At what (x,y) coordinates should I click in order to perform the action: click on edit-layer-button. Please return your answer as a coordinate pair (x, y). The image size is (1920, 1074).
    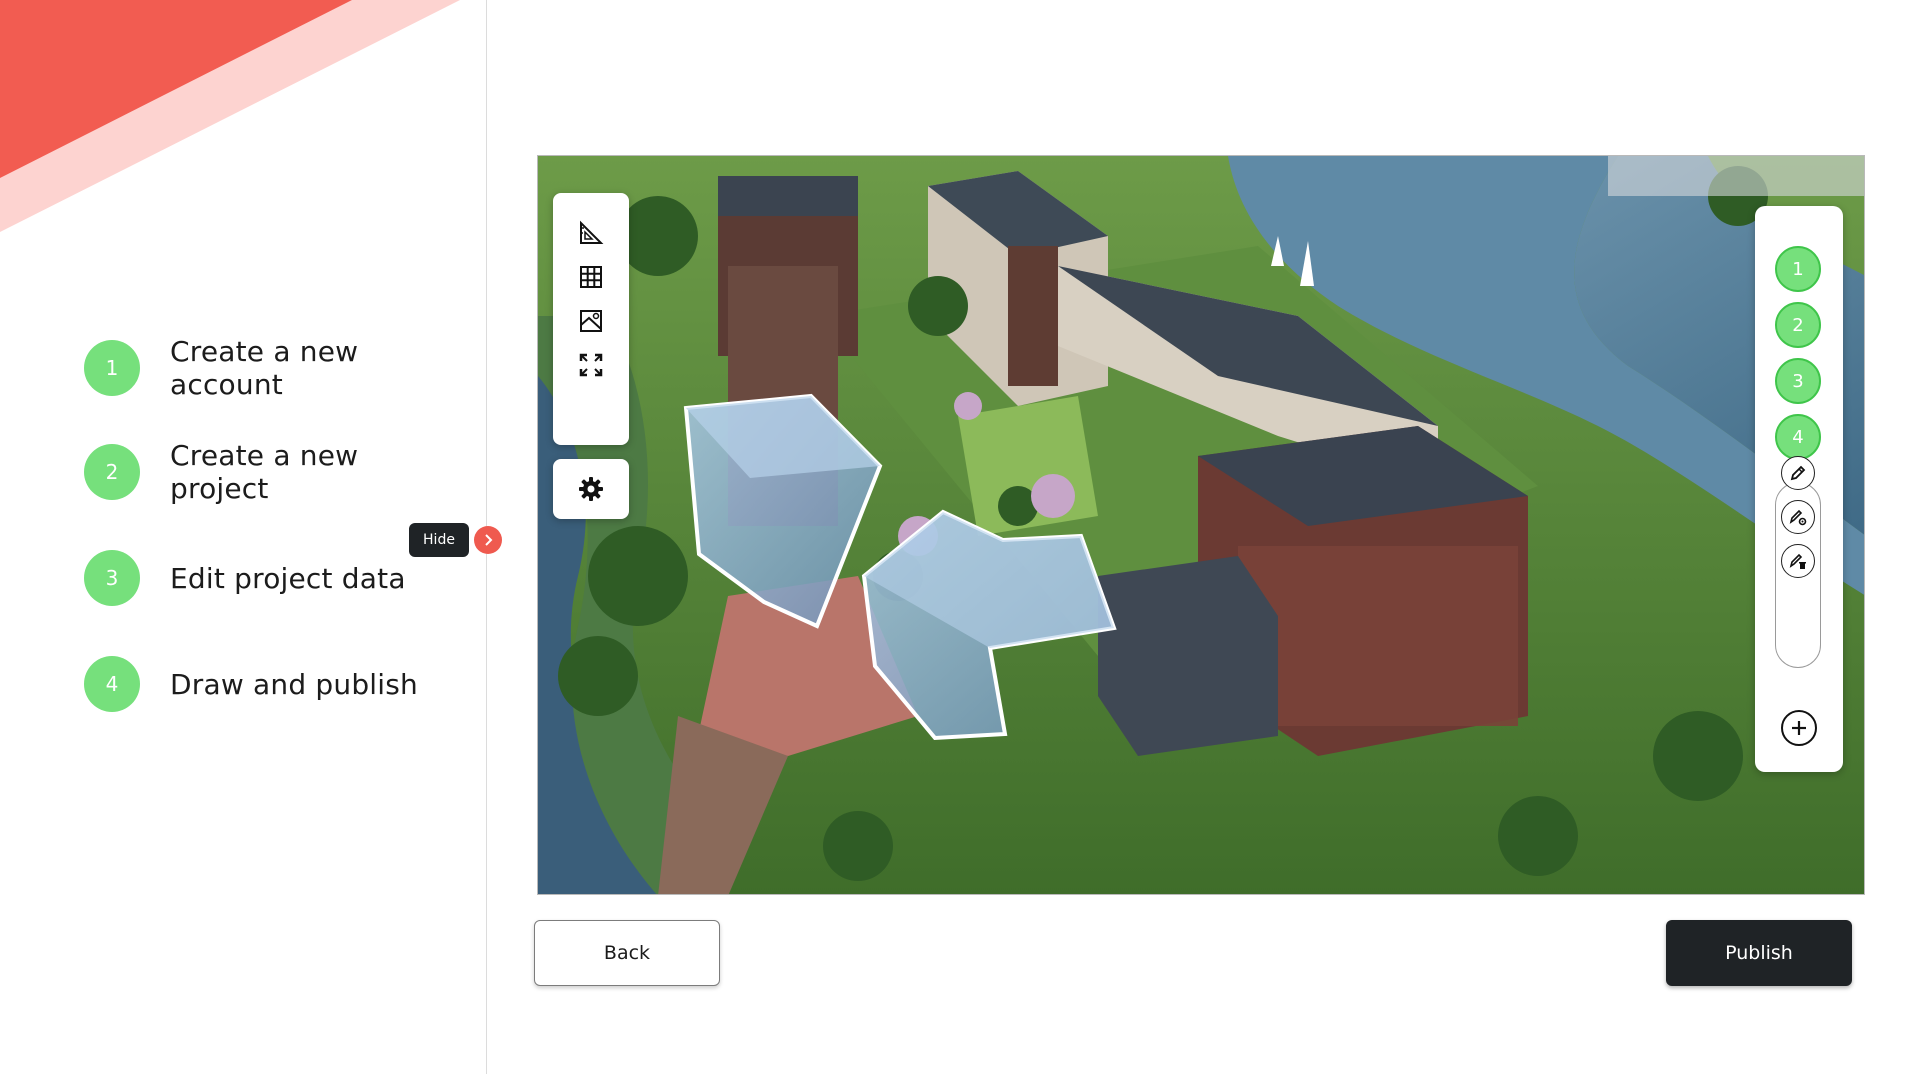
    Looking at the image, I should click on (1798, 473).